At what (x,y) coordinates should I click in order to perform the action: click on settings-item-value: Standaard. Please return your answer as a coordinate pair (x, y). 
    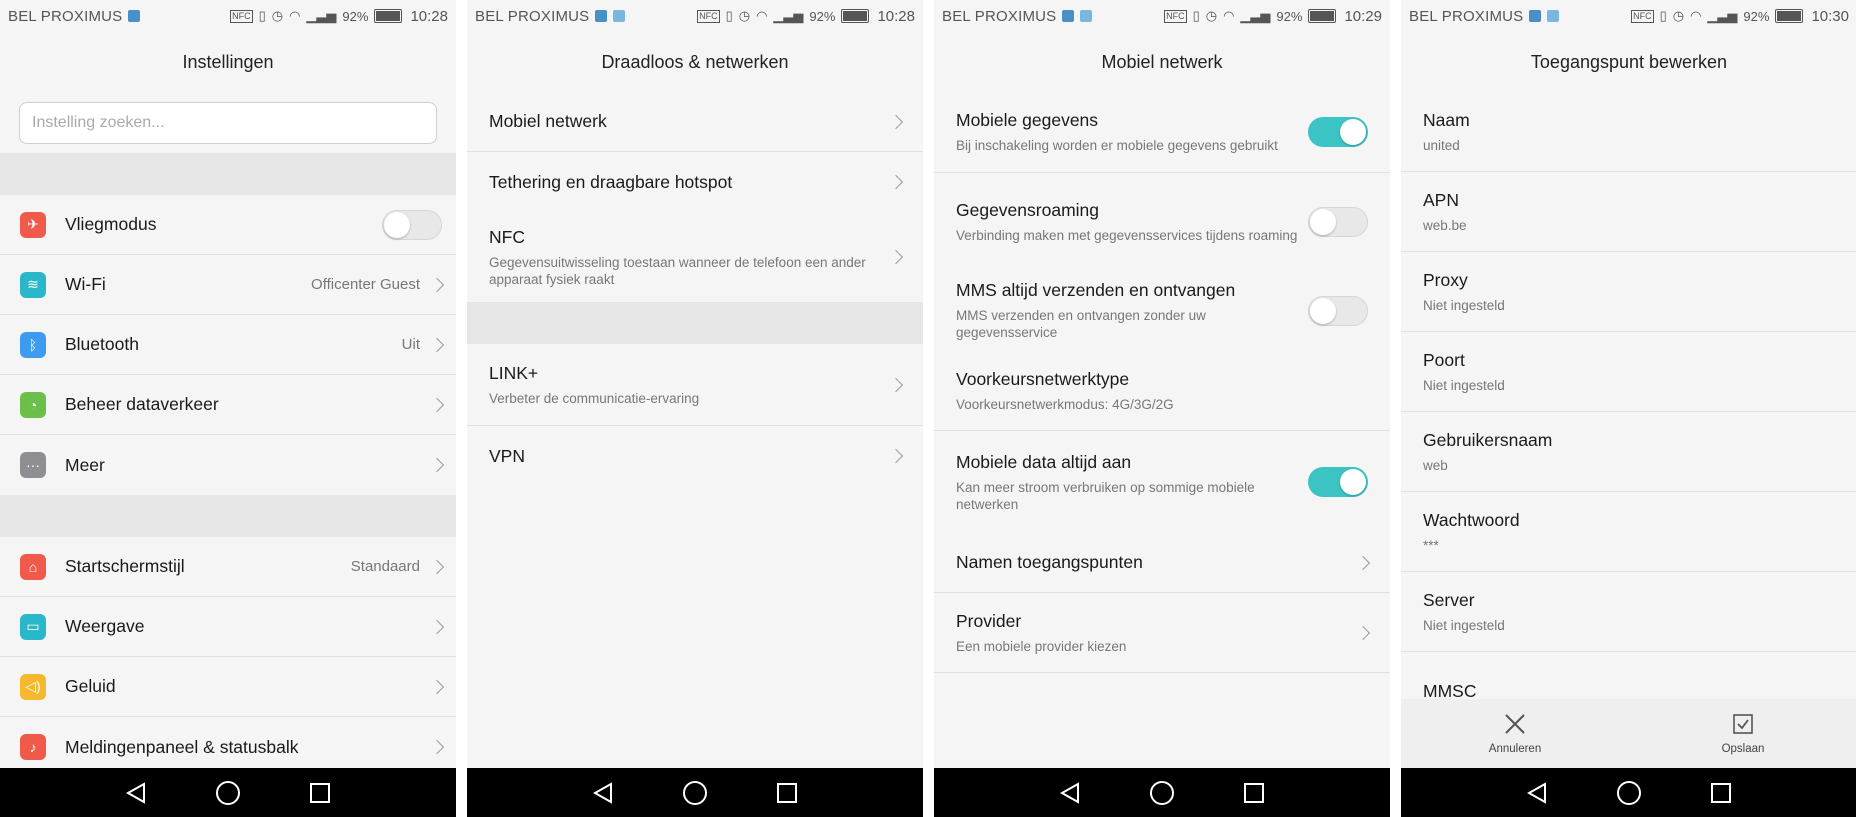
    Looking at the image, I should click on (385, 566).